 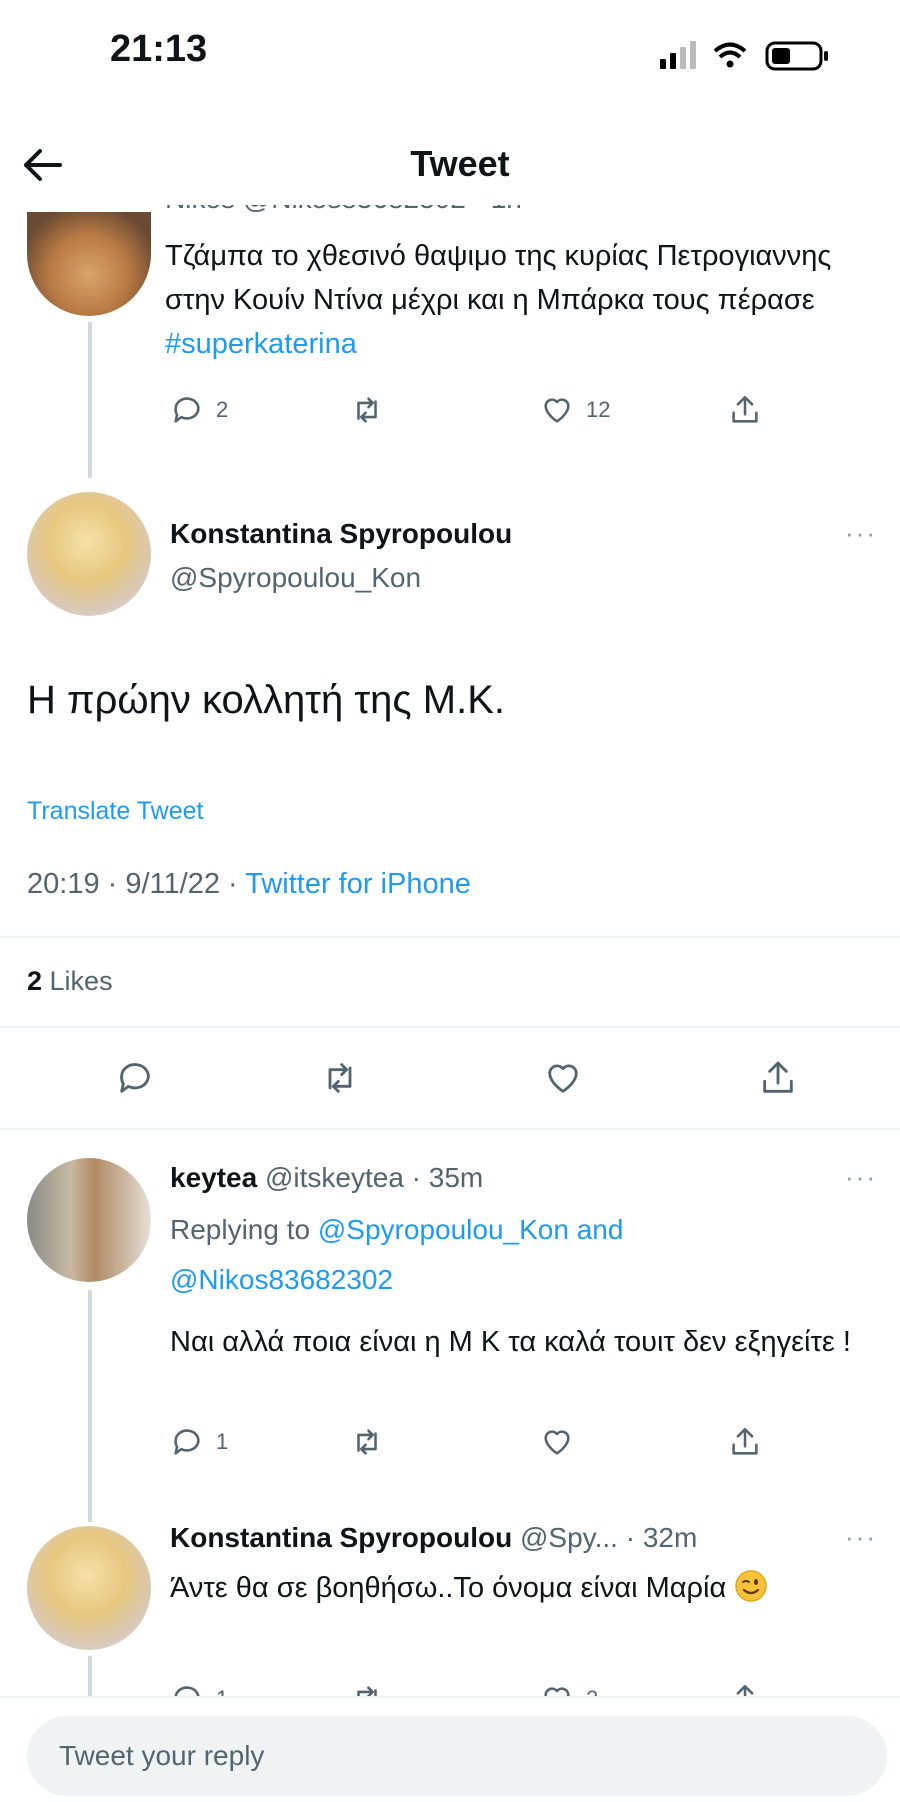 What do you see at coordinates (159, 49) in the screenshot?
I see `status-time: 21:13` at bounding box center [159, 49].